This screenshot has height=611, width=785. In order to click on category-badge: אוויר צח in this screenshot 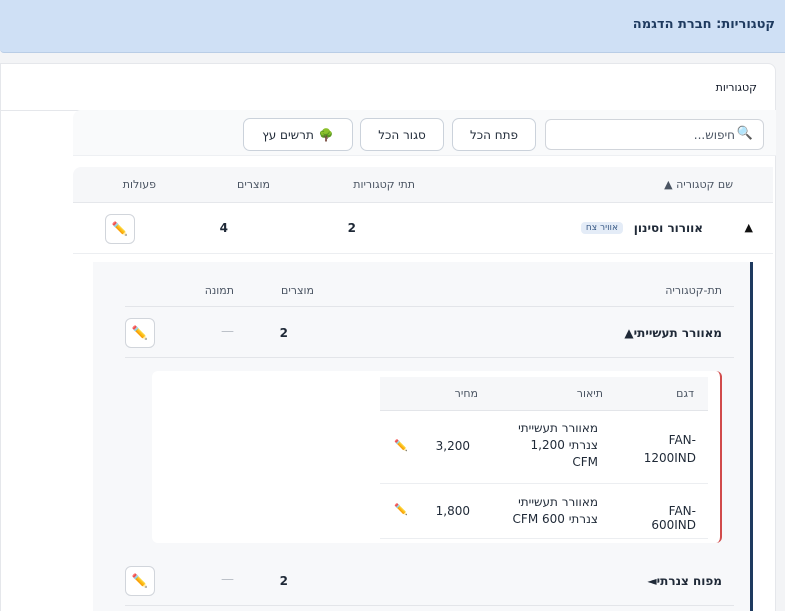, I will do `click(601, 228)`.